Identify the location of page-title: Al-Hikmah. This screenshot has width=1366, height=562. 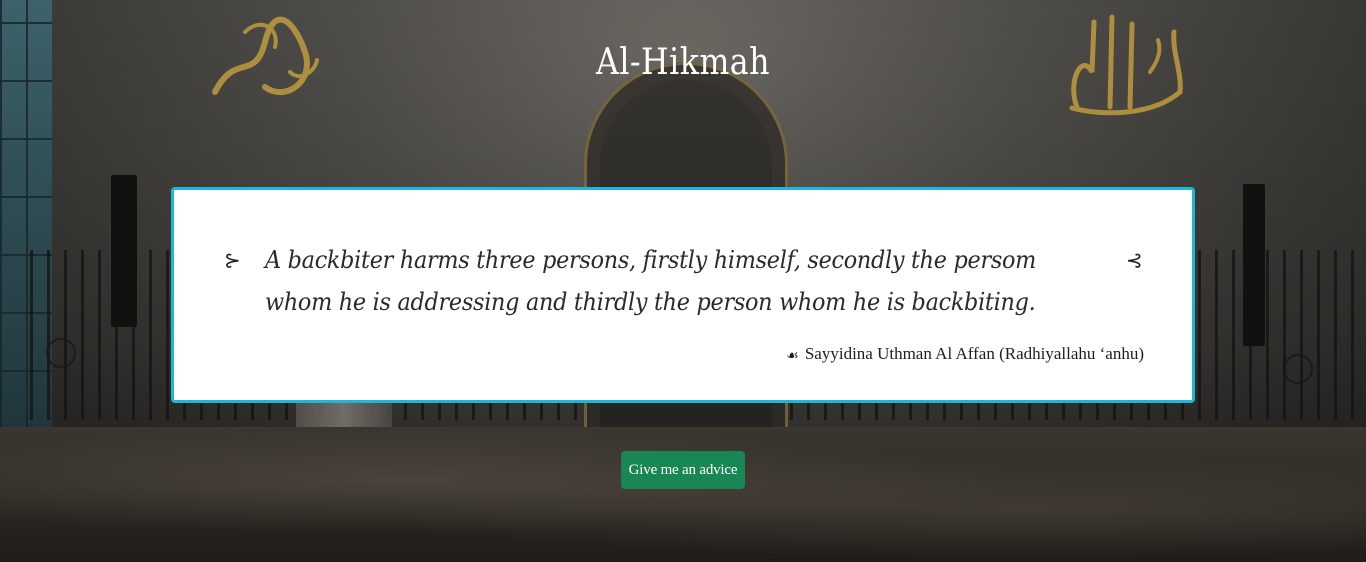
(683, 62).